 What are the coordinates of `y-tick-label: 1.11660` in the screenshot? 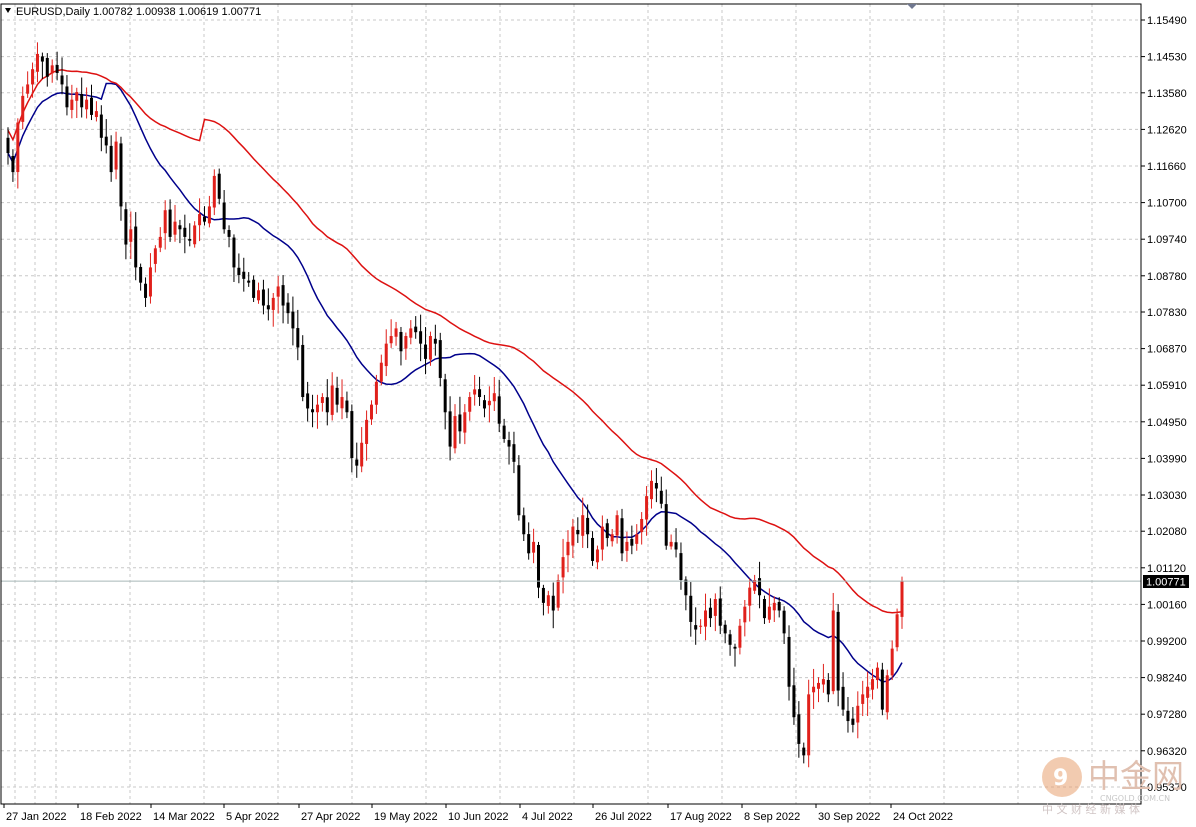 It's located at (1166, 167).